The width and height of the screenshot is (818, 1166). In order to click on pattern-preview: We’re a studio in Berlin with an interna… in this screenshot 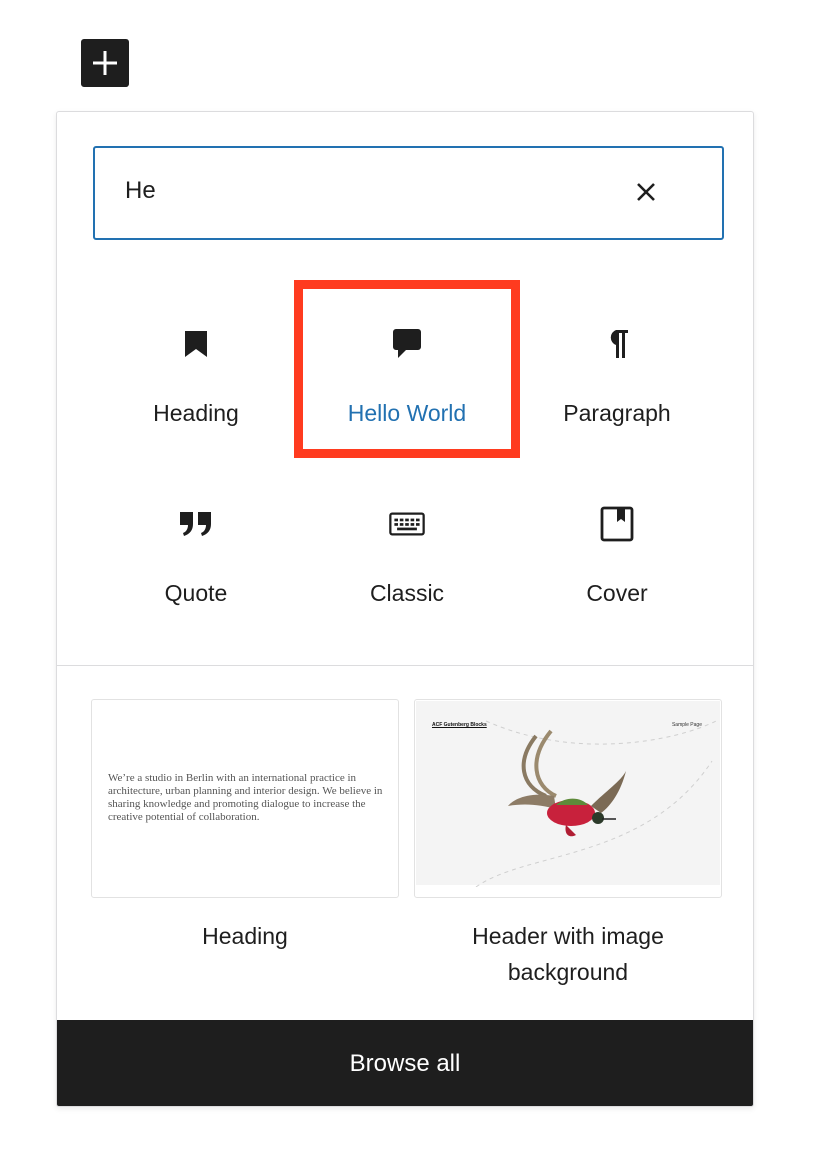, I will do `click(245, 798)`.